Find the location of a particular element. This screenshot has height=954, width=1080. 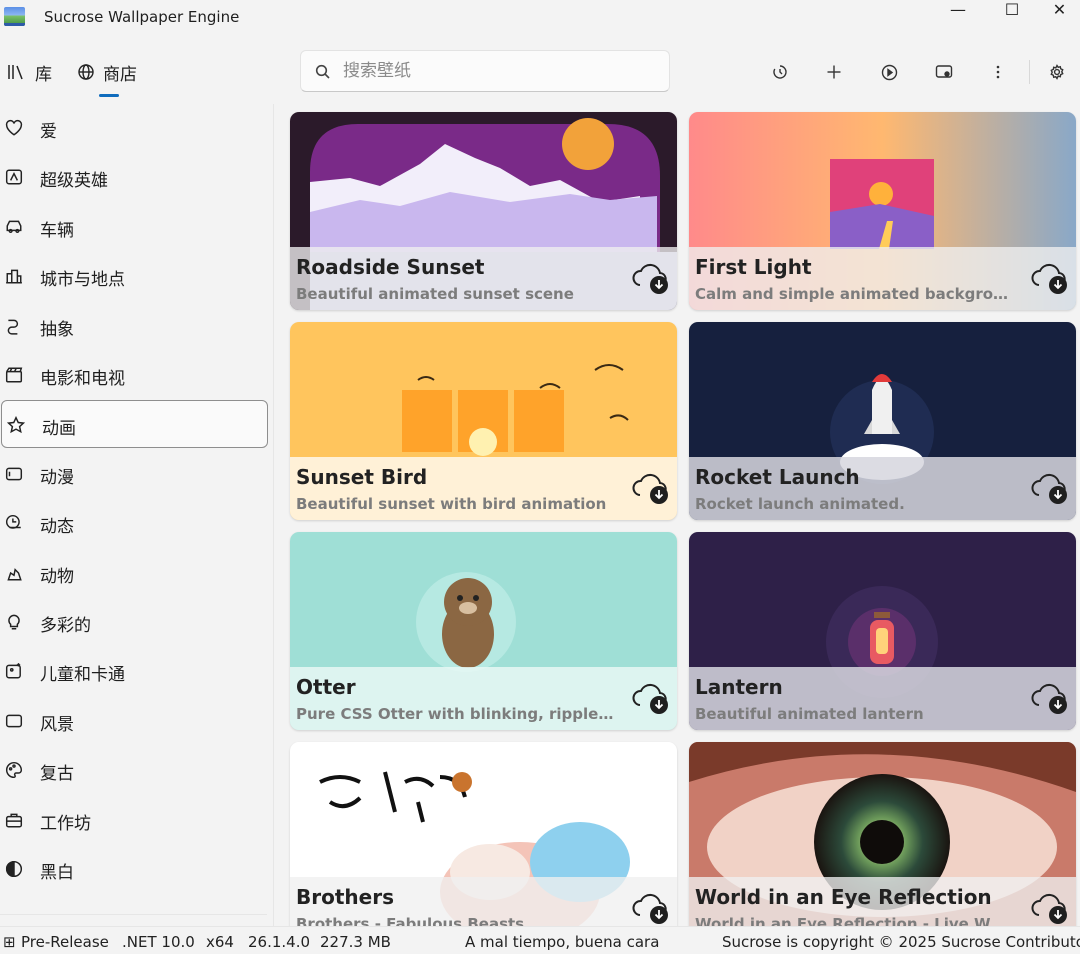

sidebar-item-category: 儿童和卡通 is located at coordinates (133, 671).